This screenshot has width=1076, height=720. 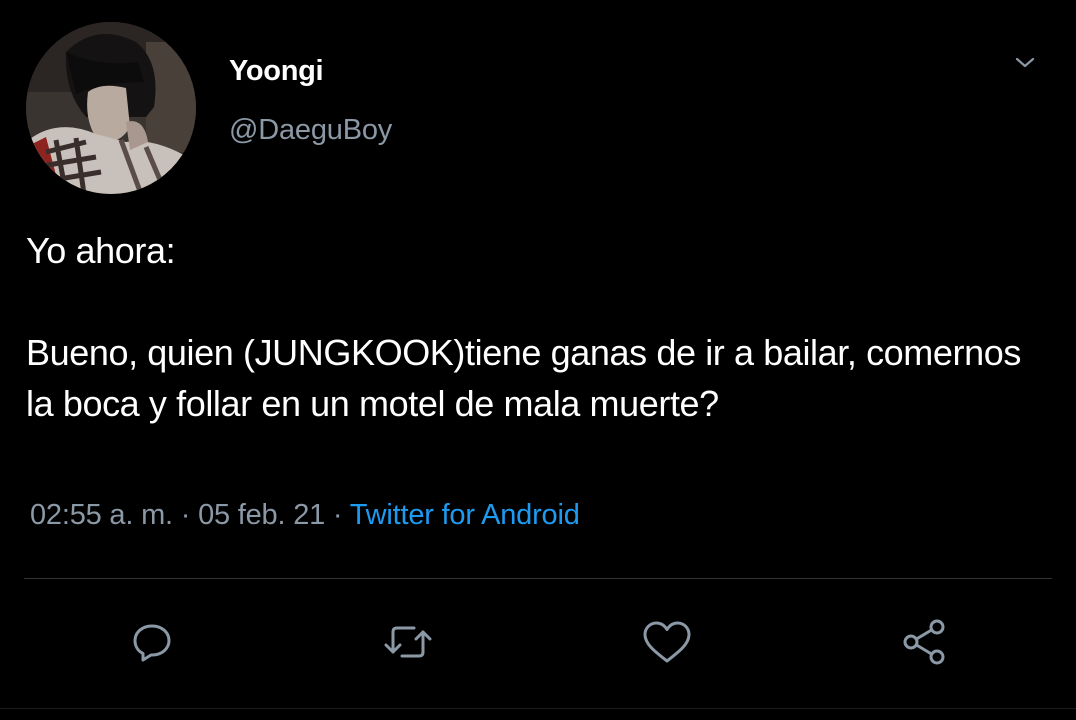 I want to click on user-handle: @DaeguBoy, so click(x=310, y=130).